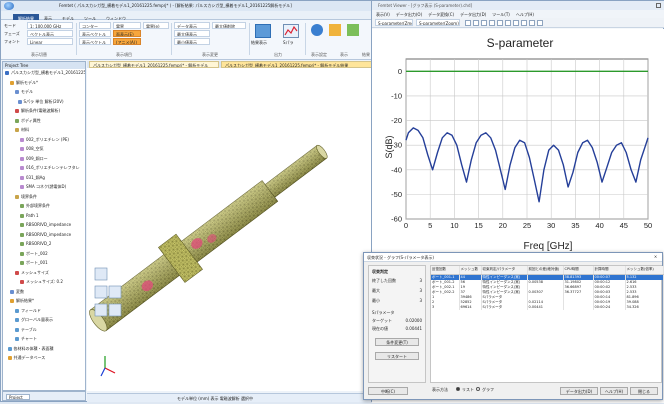  What do you see at coordinates (441, 14) in the screenshot?
I see `menu-convert: データ変換(C)` at bounding box center [441, 14].